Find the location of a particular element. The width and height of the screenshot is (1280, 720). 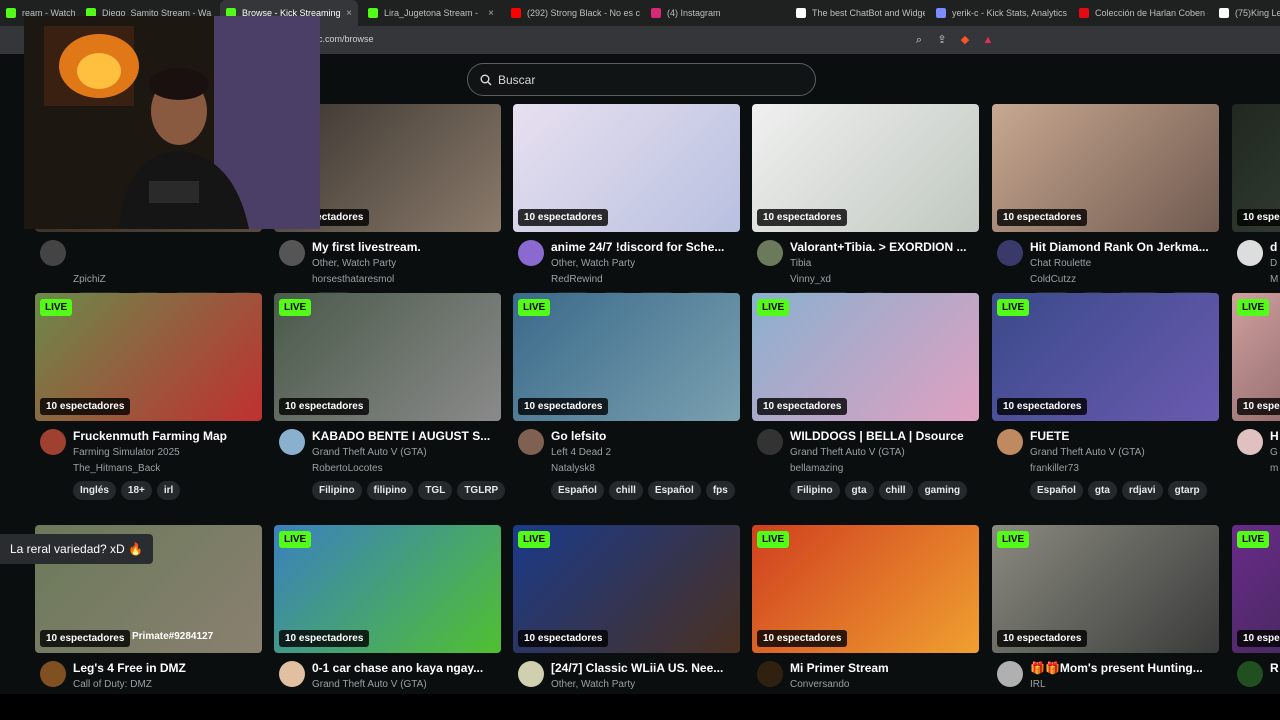

stream-card: 10 espe d D M is located at coordinates (1256, 211).